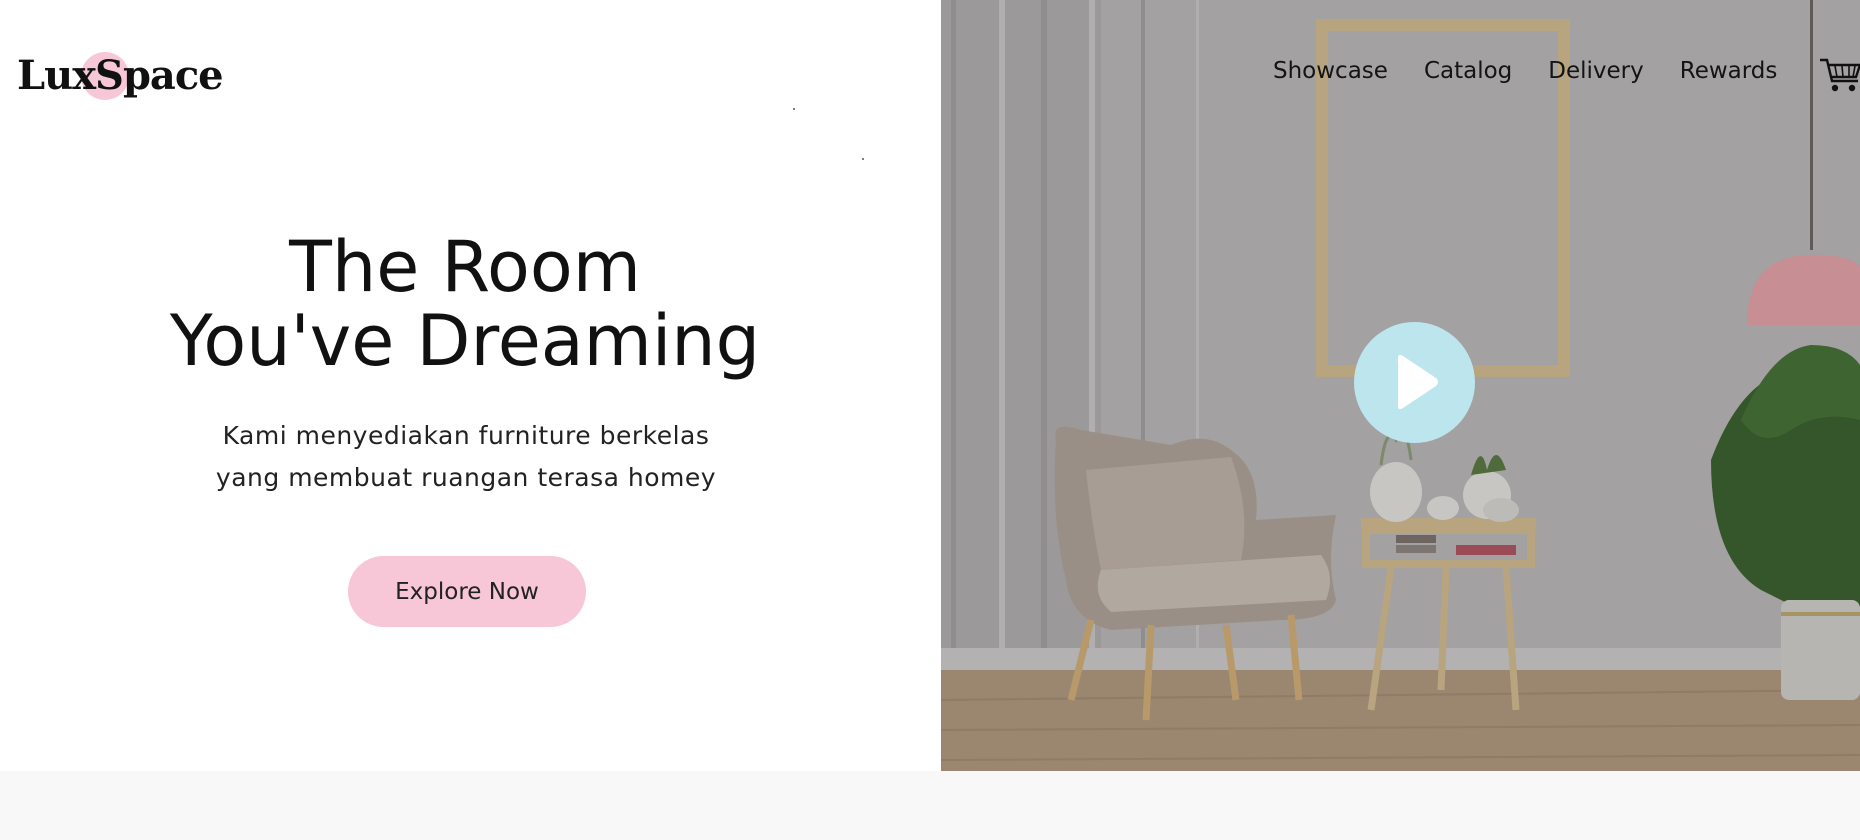 This screenshot has width=1860, height=840. Describe the element at coordinates (466, 477) in the screenshot. I see `subtitle-line: yang membuat ruangan terasa homey` at that location.